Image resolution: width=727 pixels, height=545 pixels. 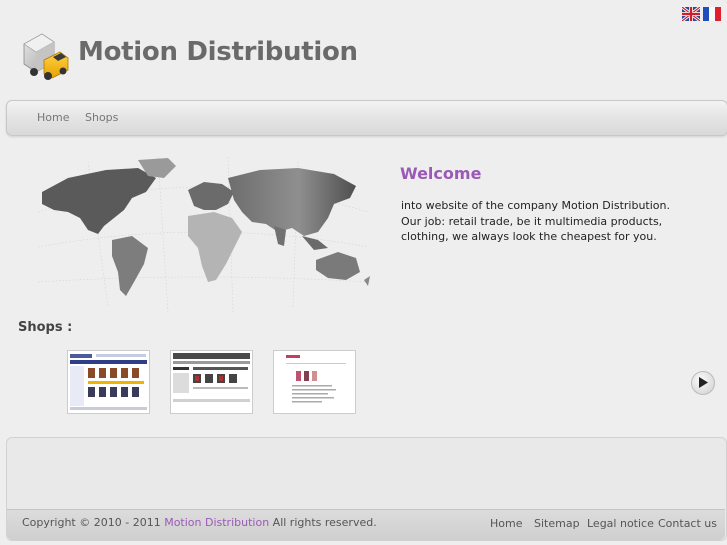 I want to click on main-nav: Home Shops, so click(x=366, y=118).